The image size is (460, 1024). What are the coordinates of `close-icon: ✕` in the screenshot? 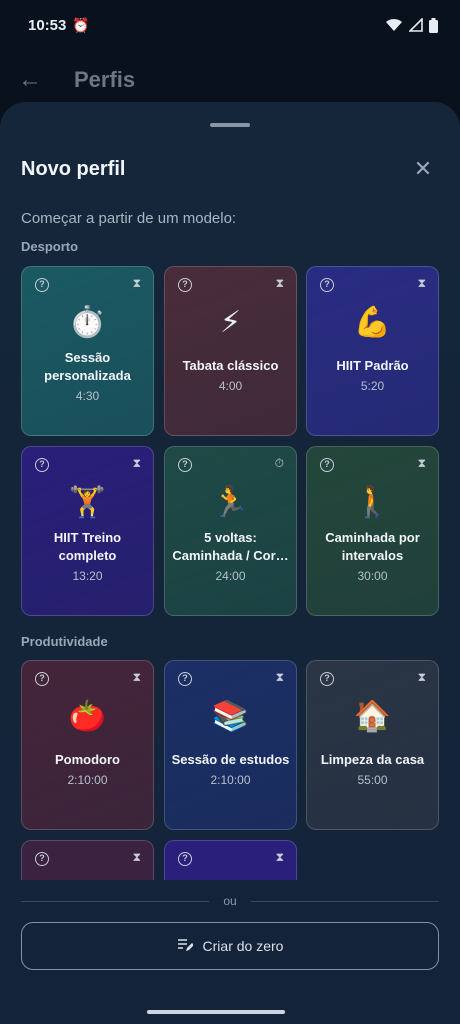 It's located at (423, 169).